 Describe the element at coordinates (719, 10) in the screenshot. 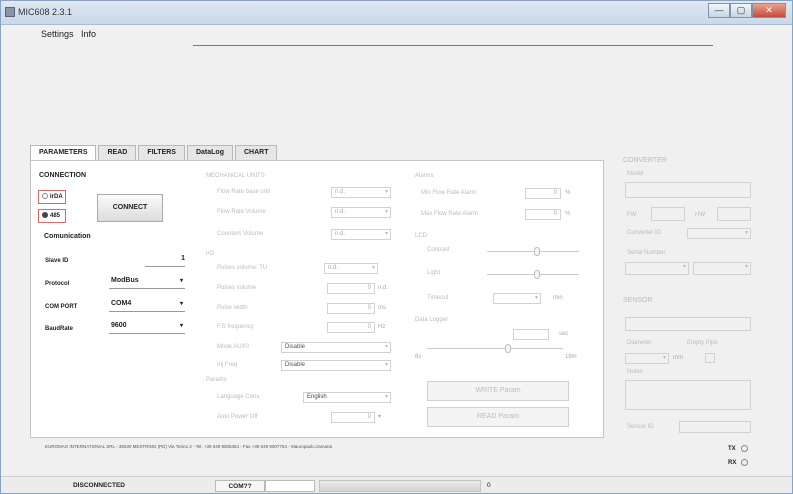

I see `minimize-button: —` at that location.